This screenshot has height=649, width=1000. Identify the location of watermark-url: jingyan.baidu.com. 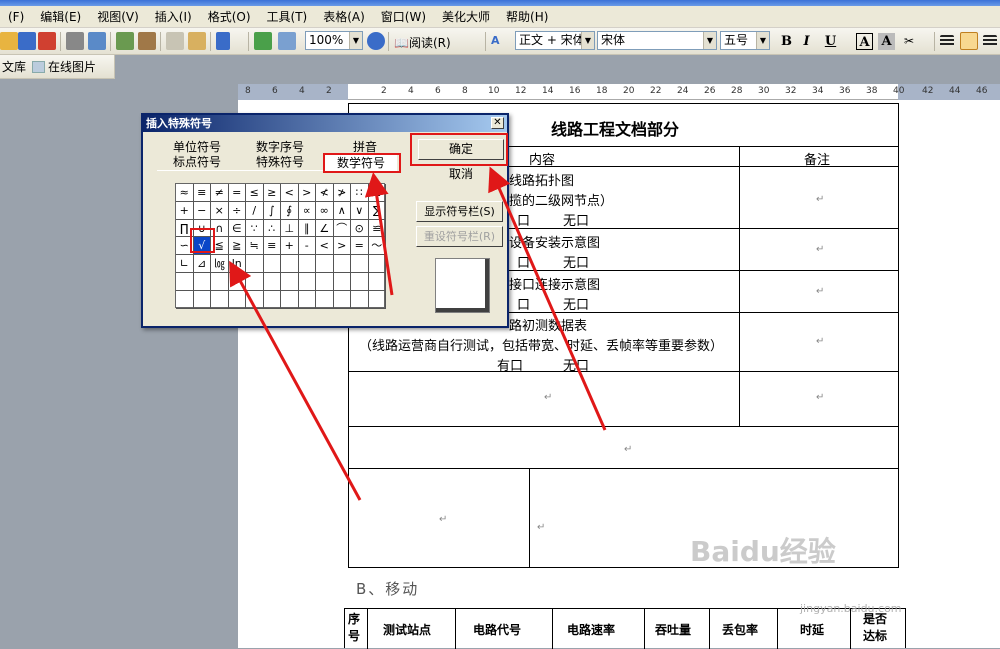
(851, 608).